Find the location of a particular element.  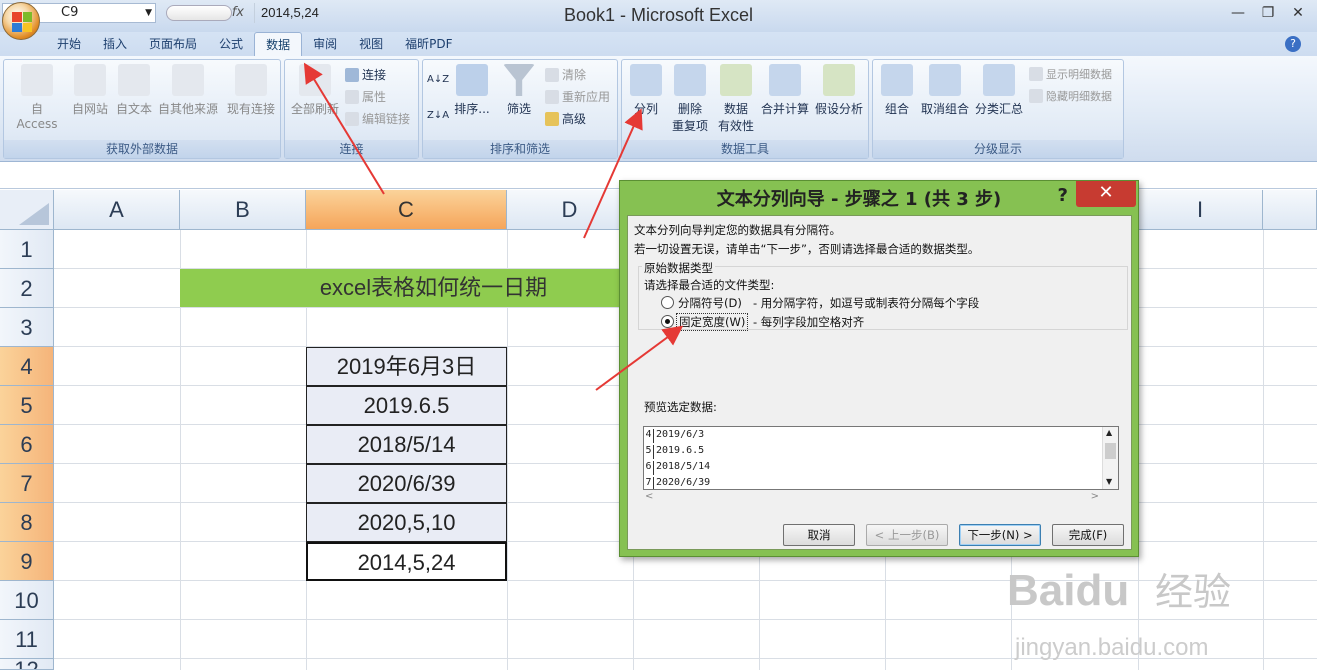

row-header-4: 4 is located at coordinates (27, 366).